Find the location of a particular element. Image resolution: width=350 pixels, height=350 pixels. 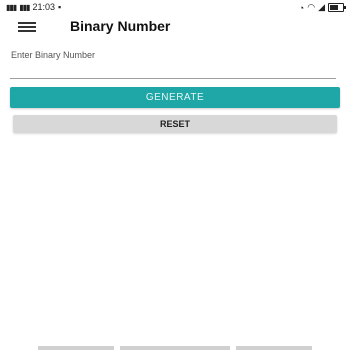

signal-strength-icon: ◢ is located at coordinates (321, 7).